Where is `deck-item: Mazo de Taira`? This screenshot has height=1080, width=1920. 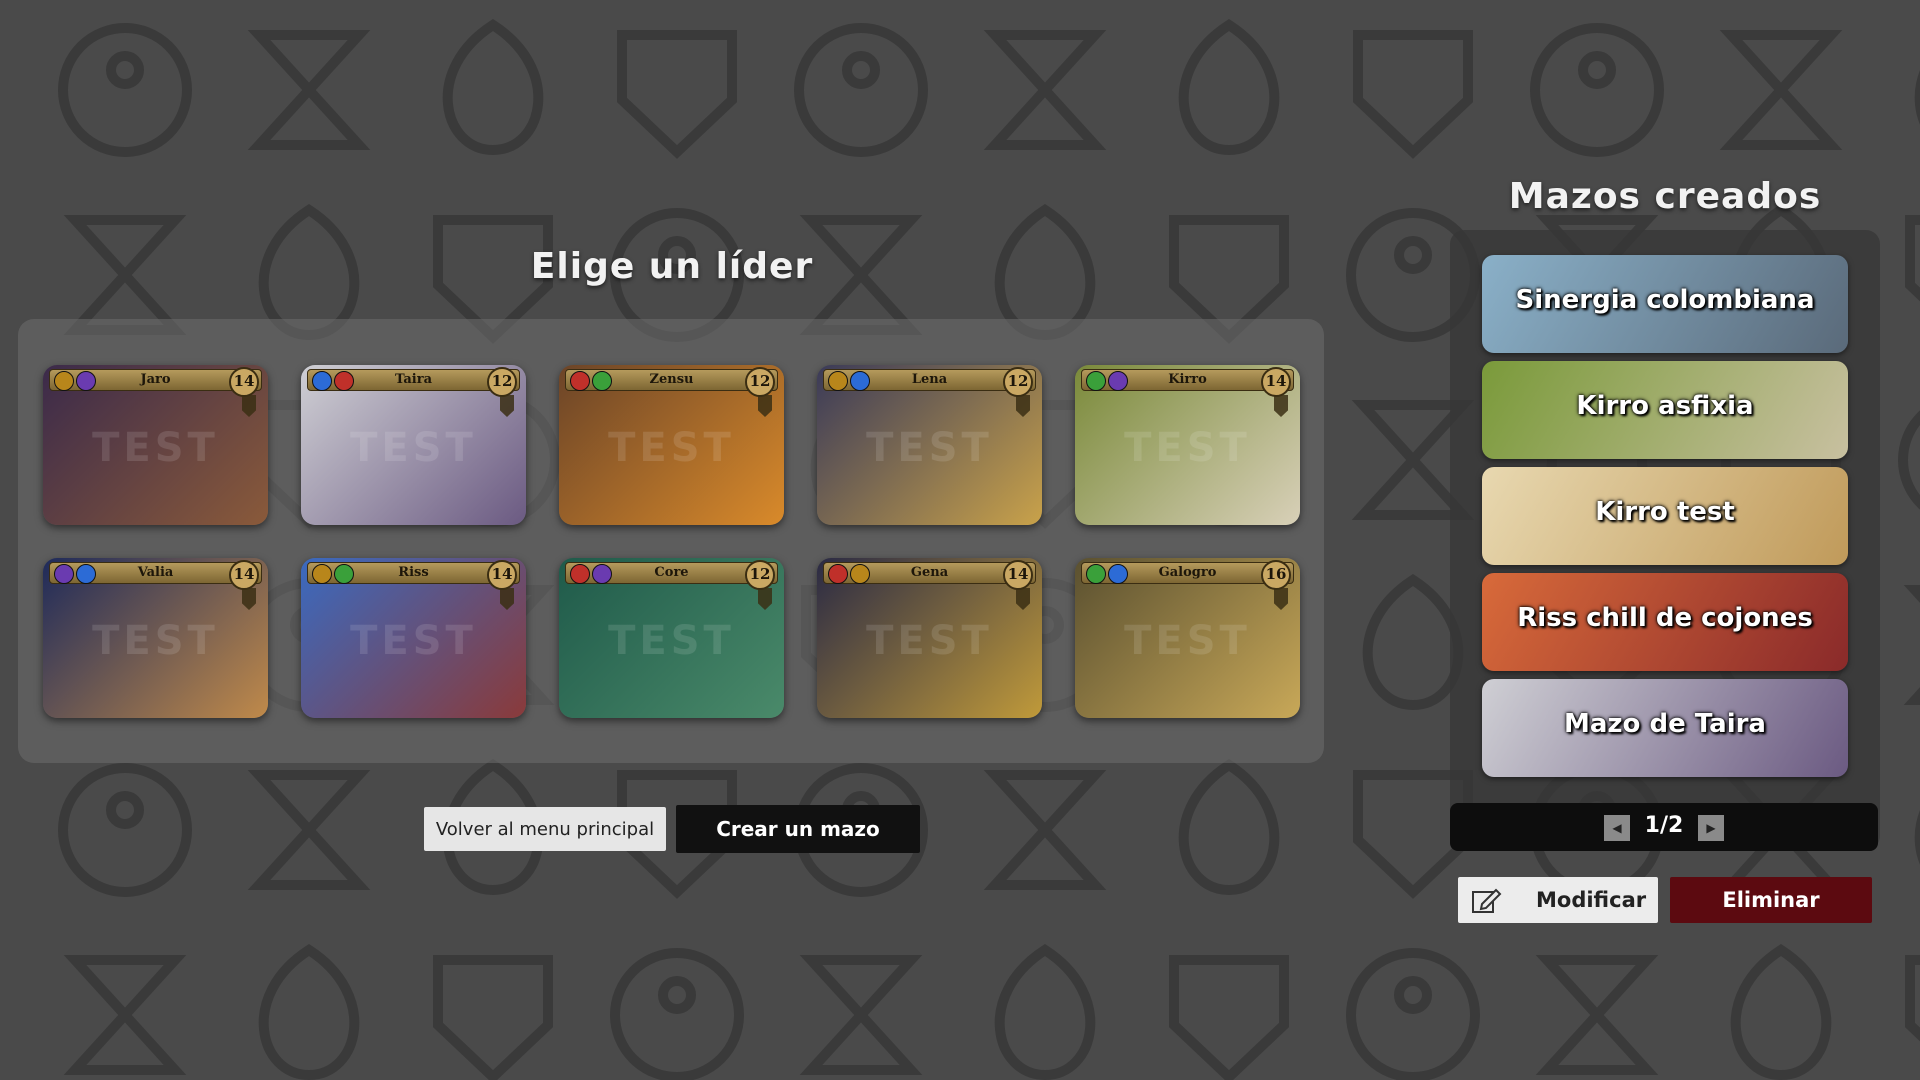 deck-item: Mazo de Taira is located at coordinates (1665, 728).